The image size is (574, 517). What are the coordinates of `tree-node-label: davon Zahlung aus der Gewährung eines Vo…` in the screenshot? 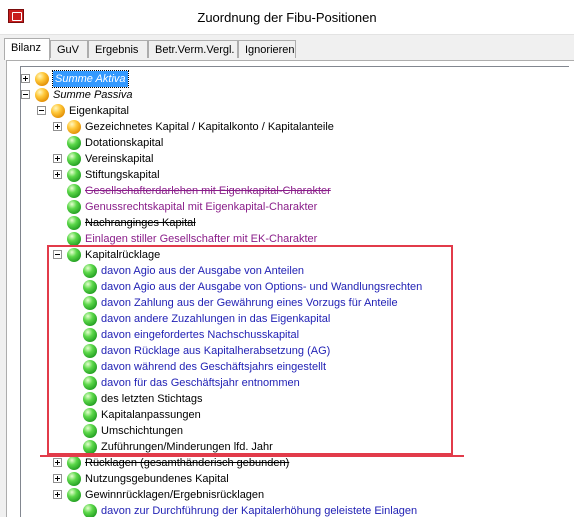 It's located at (249, 303).